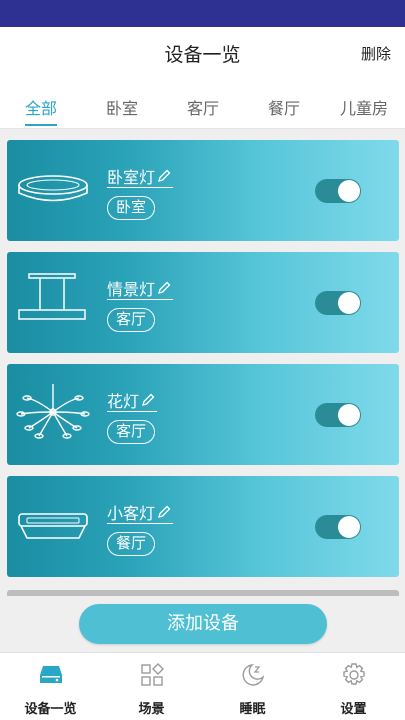 This screenshot has width=405, height=720. Describe the element at coordinates (131, 289) in the screenshot. I see `device-name: 情景灯` at that location.